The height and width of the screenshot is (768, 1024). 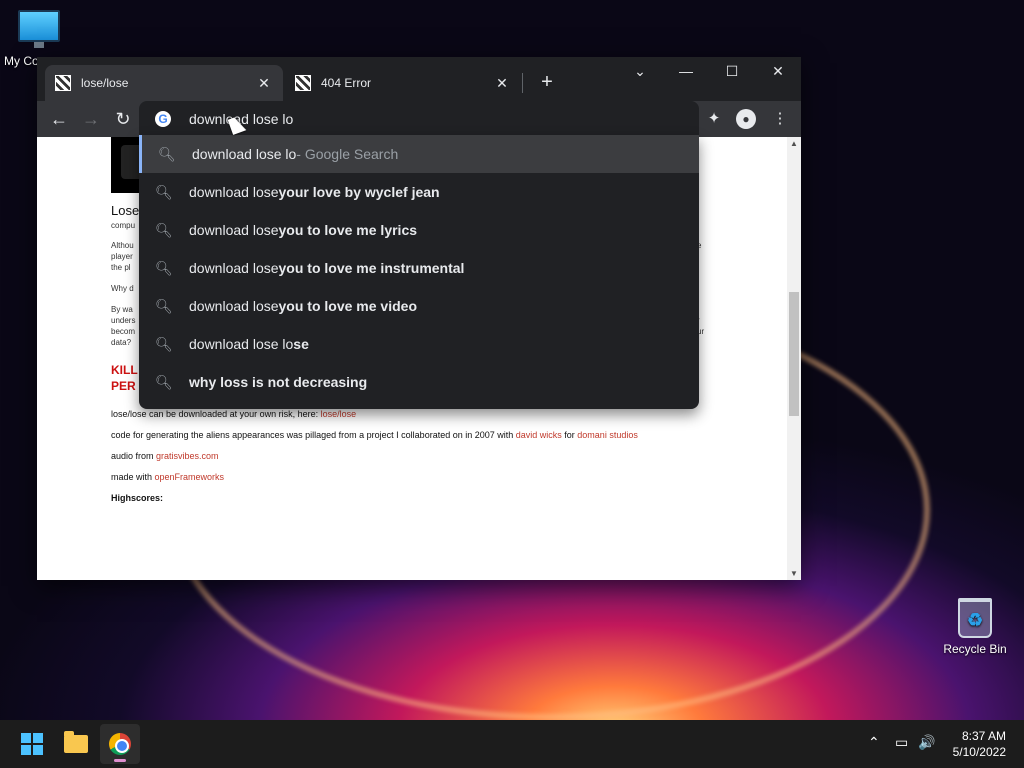 What do you see at coordinates (419, 154) in the screenshot?
I see `suggestion-item: 🔍︎ download lose lo - Google Search` at bounding box center [419, 154].